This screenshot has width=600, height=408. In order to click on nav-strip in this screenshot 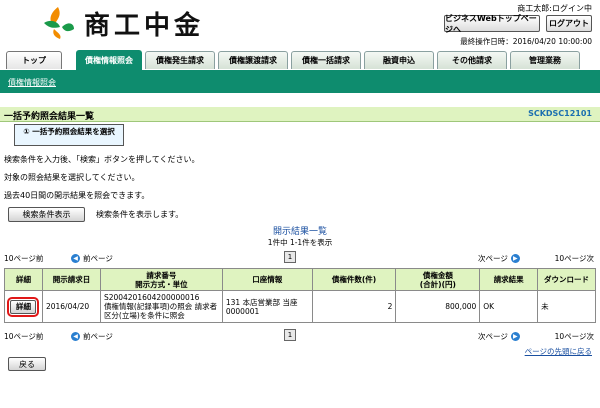, I will do `click(300, 81)`.